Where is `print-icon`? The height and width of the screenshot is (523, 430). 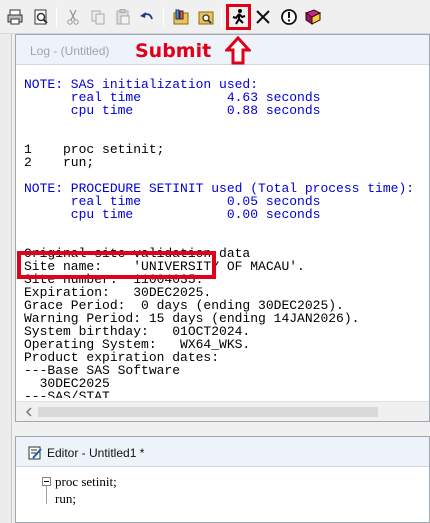 print-icon is located at coordinates (15, 17).